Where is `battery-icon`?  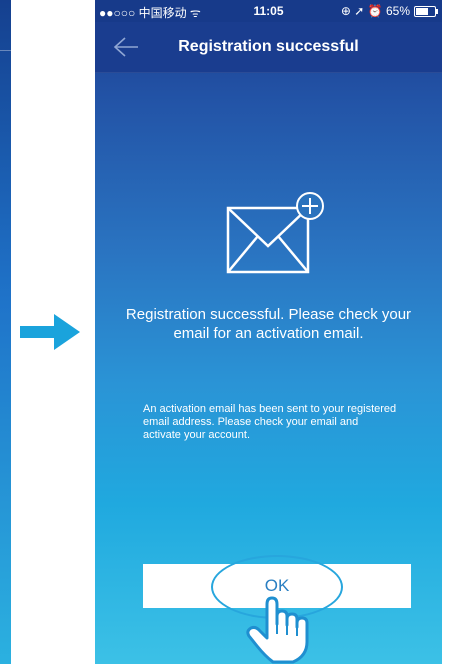
battery-icon is located at coordinates (426, 11).